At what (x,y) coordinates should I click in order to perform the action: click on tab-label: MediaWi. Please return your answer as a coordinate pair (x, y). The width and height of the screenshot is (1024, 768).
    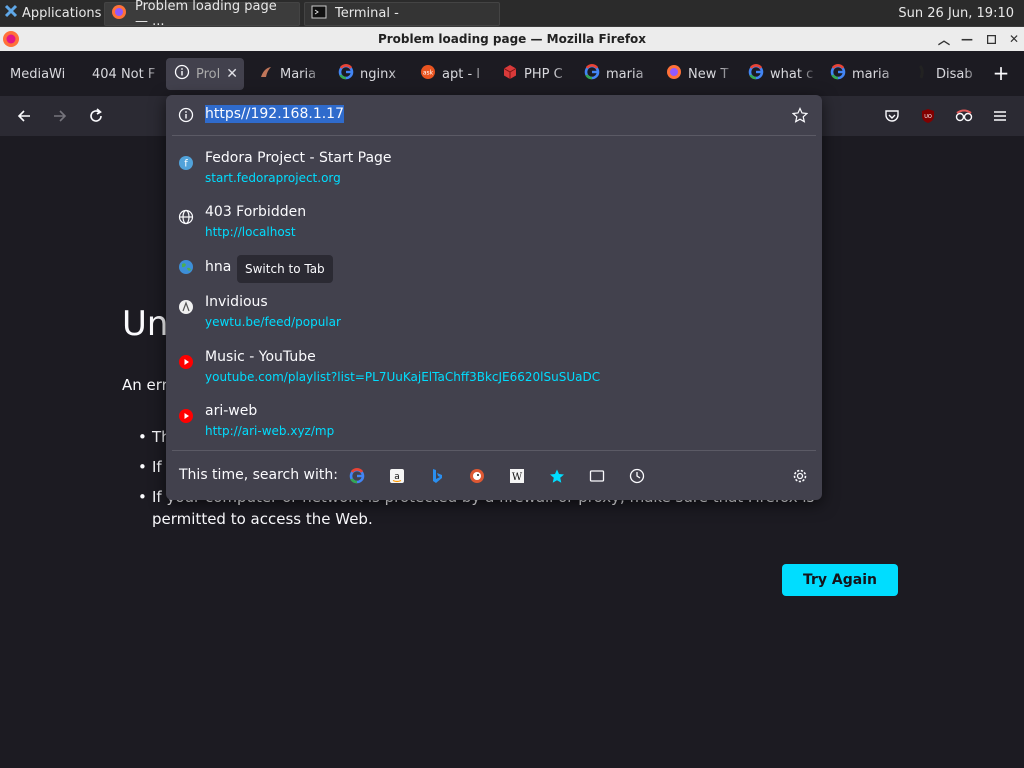
    Looking at the image, I should click on (38, 74).